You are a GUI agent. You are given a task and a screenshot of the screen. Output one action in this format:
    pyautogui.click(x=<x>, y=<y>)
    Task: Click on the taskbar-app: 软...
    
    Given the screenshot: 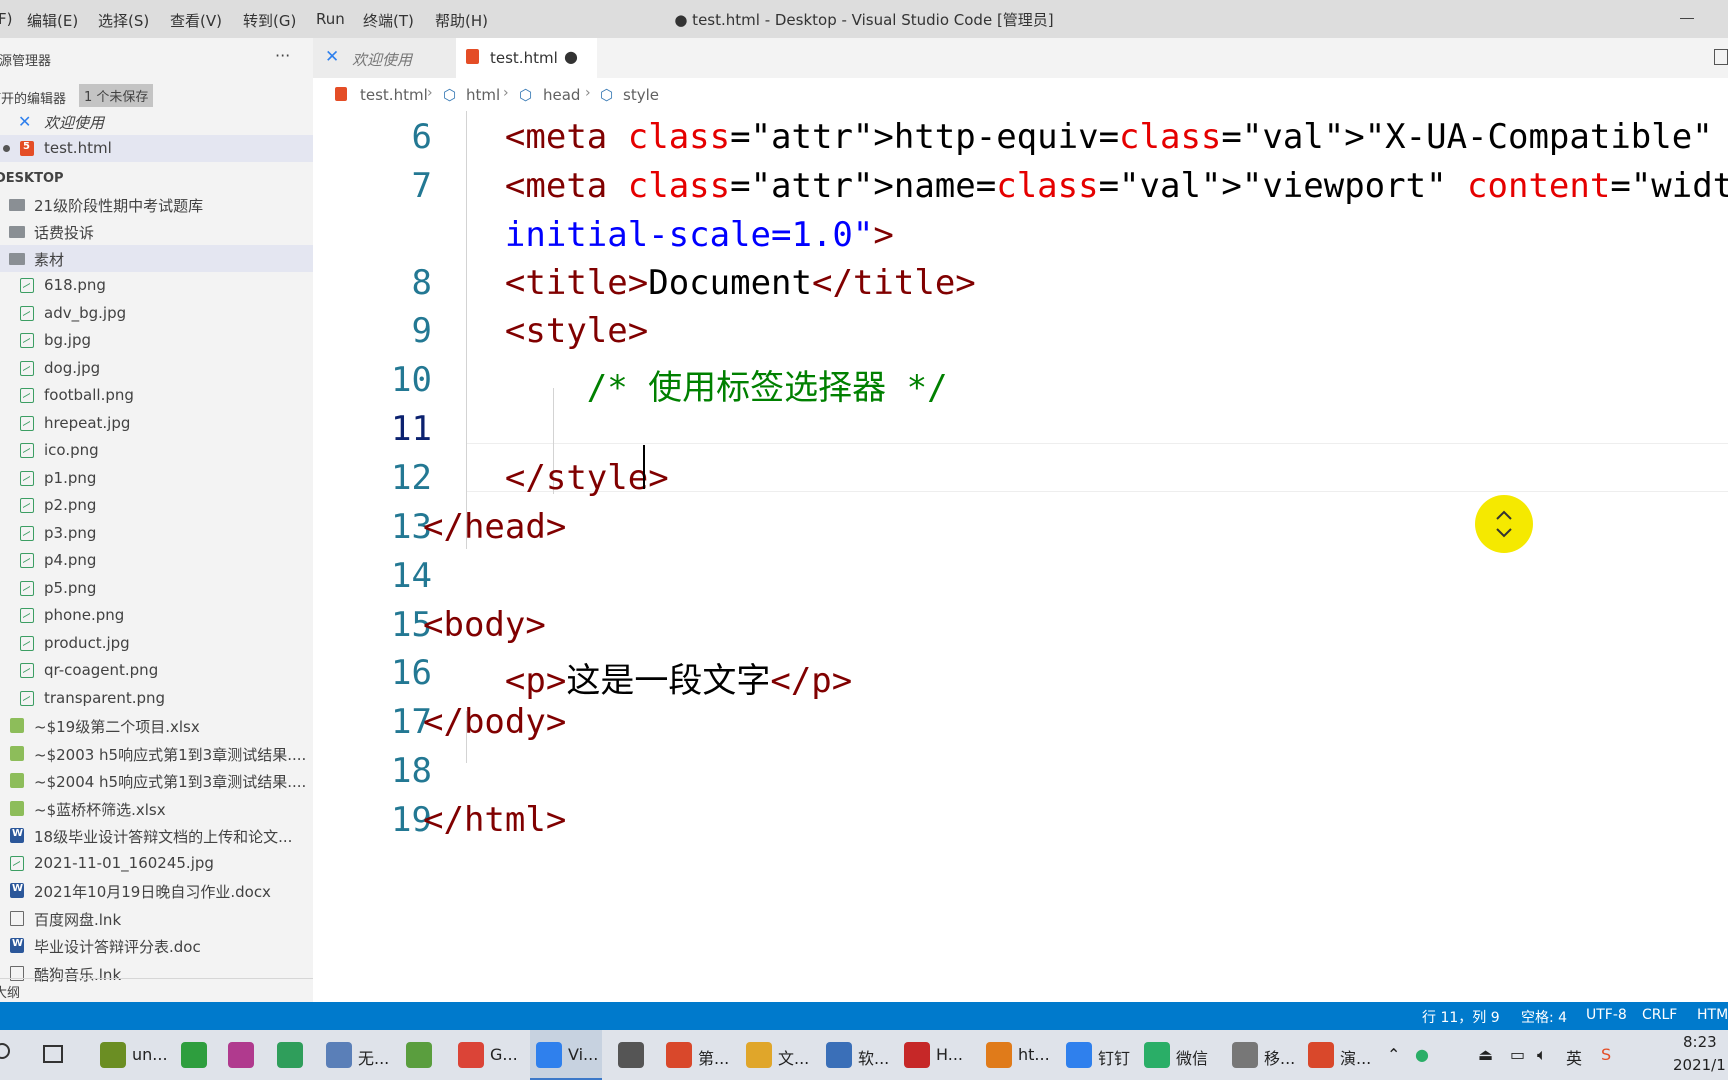 What is the action you would take?
    pyautogui.click(x=856, y=1055)
    